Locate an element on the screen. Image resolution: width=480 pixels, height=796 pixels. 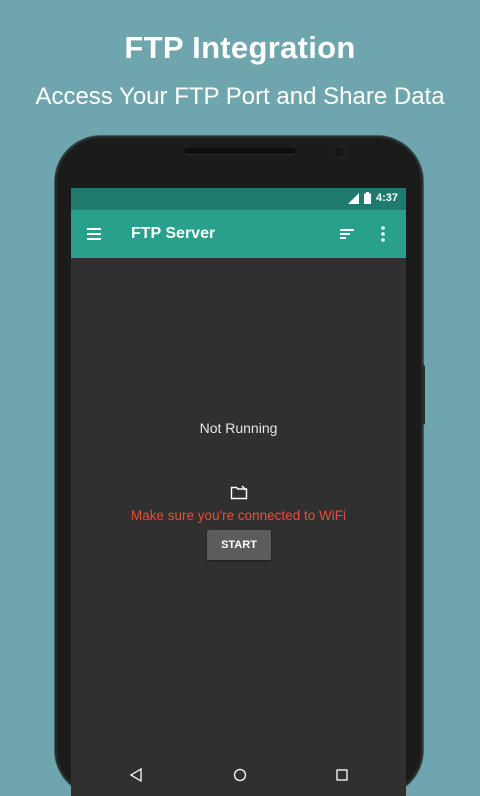
status-bar: 4:37 is located at coordinates (238, 199).